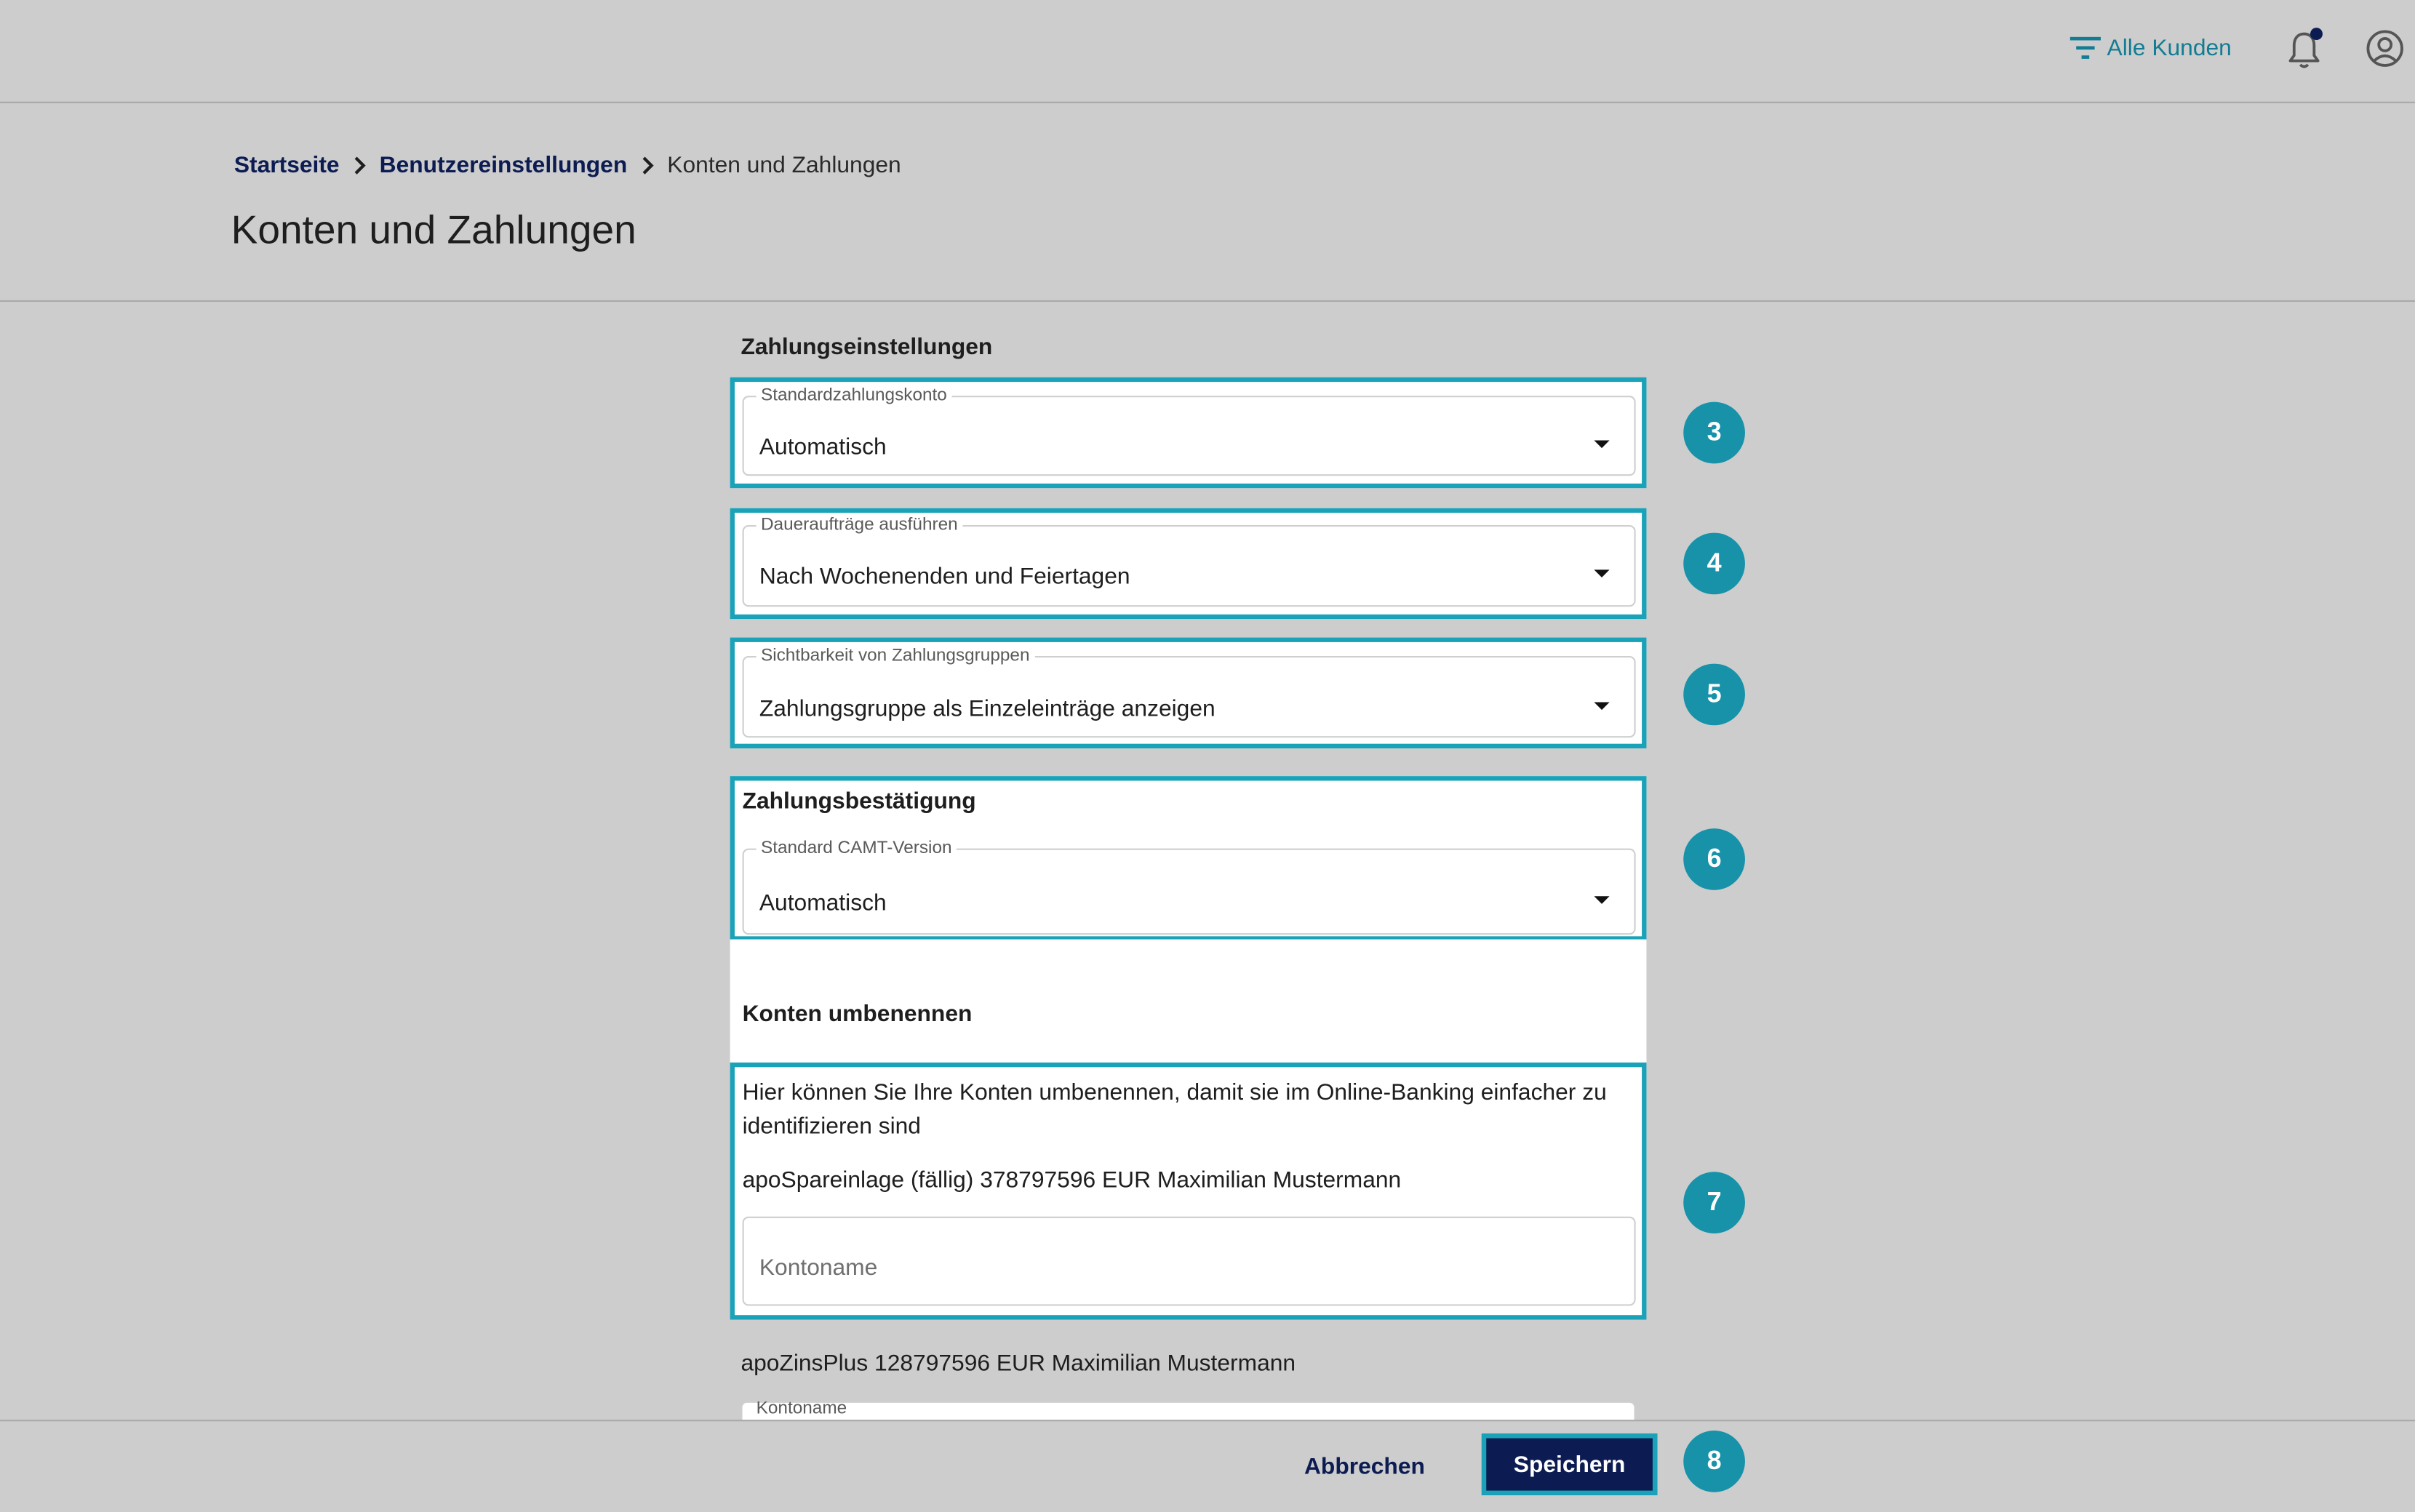 The image size is (2415, 1512). Describe the element at coordinates (1207, 1466) in the screenshot. I see `footer-bar` at that location.